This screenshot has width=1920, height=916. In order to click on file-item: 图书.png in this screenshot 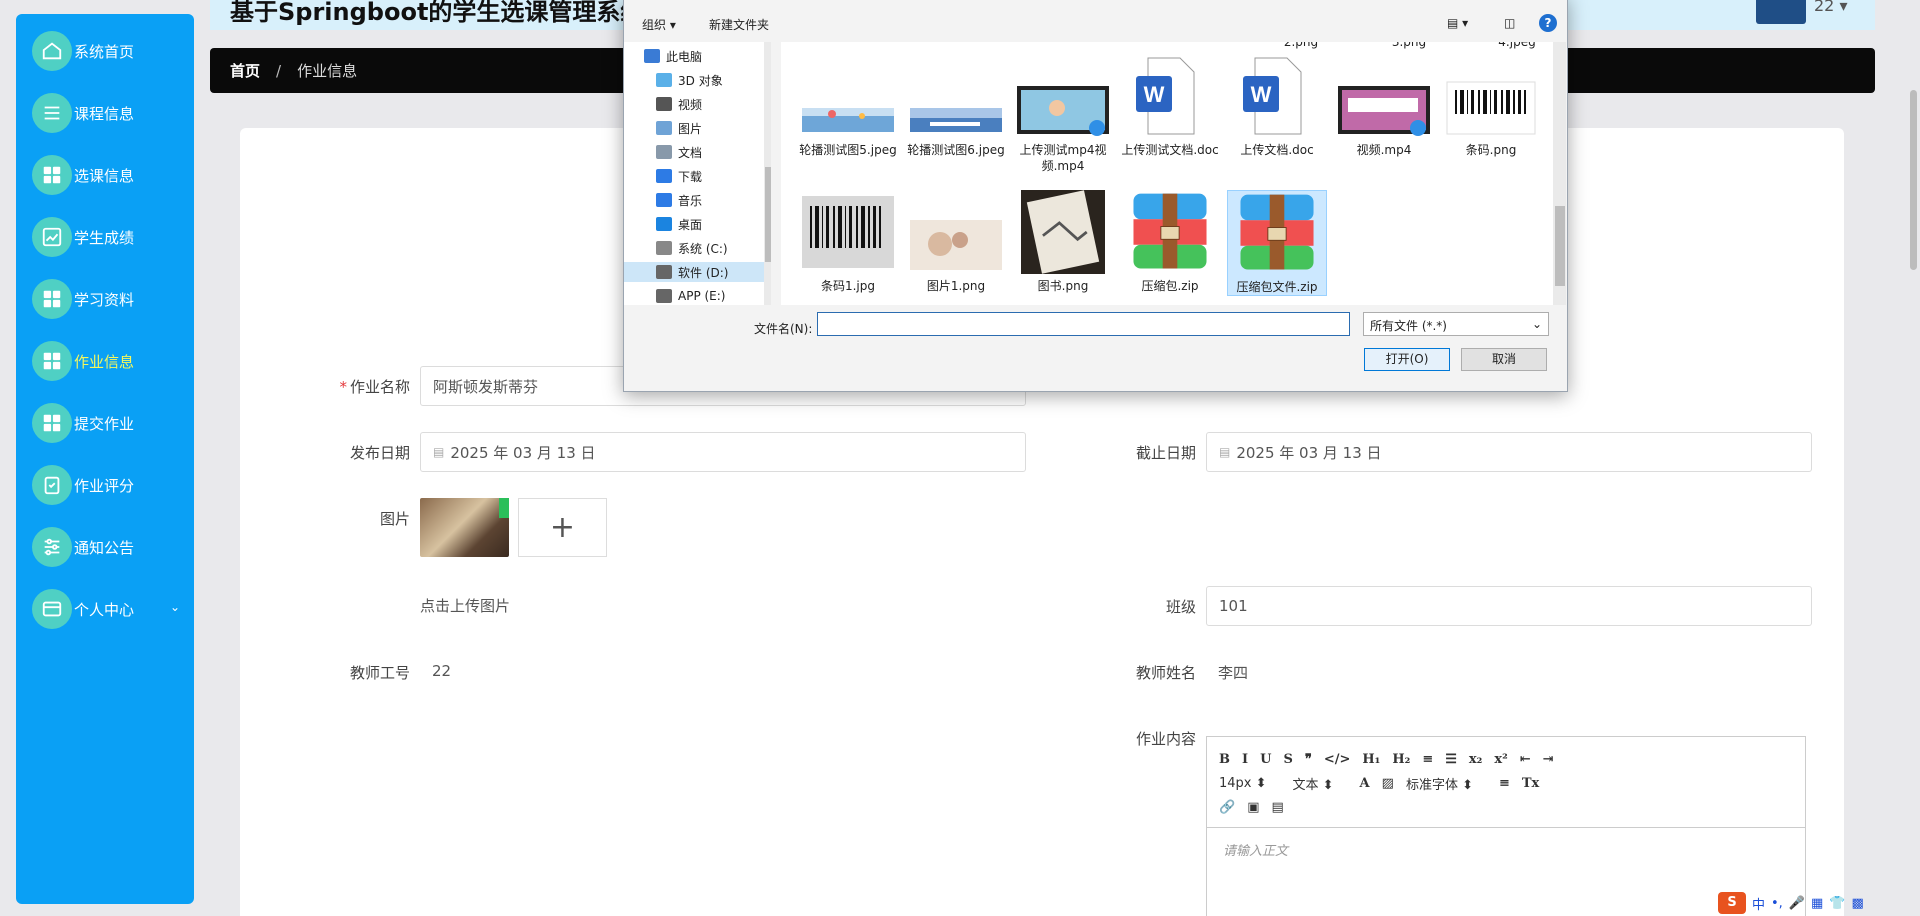, I will do `click(1063, 242)`.